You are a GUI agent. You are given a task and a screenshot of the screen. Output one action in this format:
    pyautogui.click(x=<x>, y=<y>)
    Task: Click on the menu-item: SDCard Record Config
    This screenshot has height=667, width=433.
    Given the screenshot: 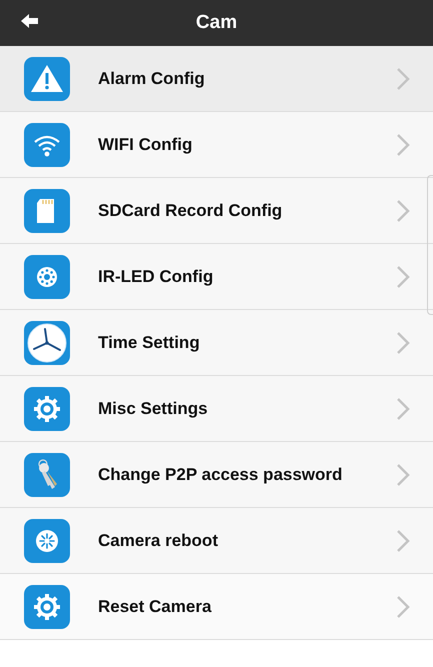 What is the action you would take?
    pyautogui.click(x=216, y=211)
    